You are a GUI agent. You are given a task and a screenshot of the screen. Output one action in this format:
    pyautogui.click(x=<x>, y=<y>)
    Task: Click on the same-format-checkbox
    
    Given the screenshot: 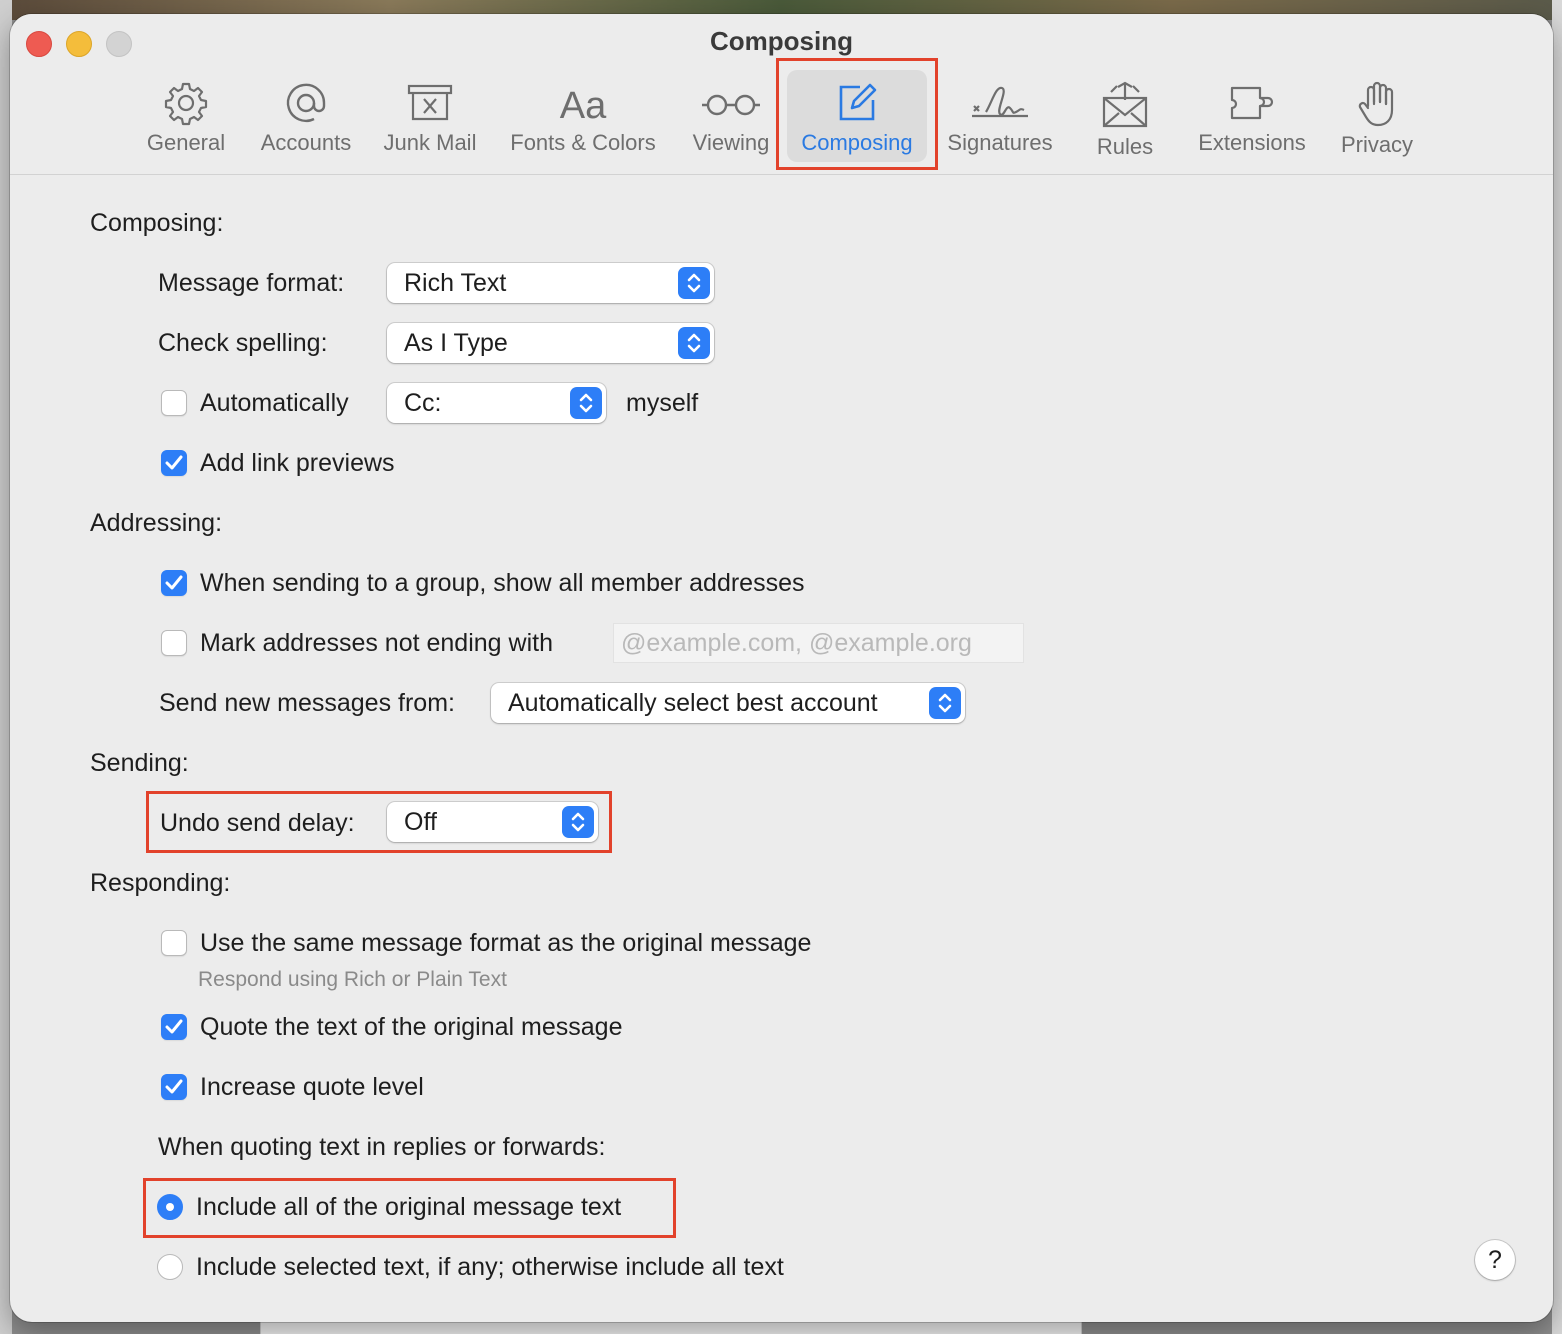 What is the action you would take?
    pyautogui.click(x=174, y=943)
    